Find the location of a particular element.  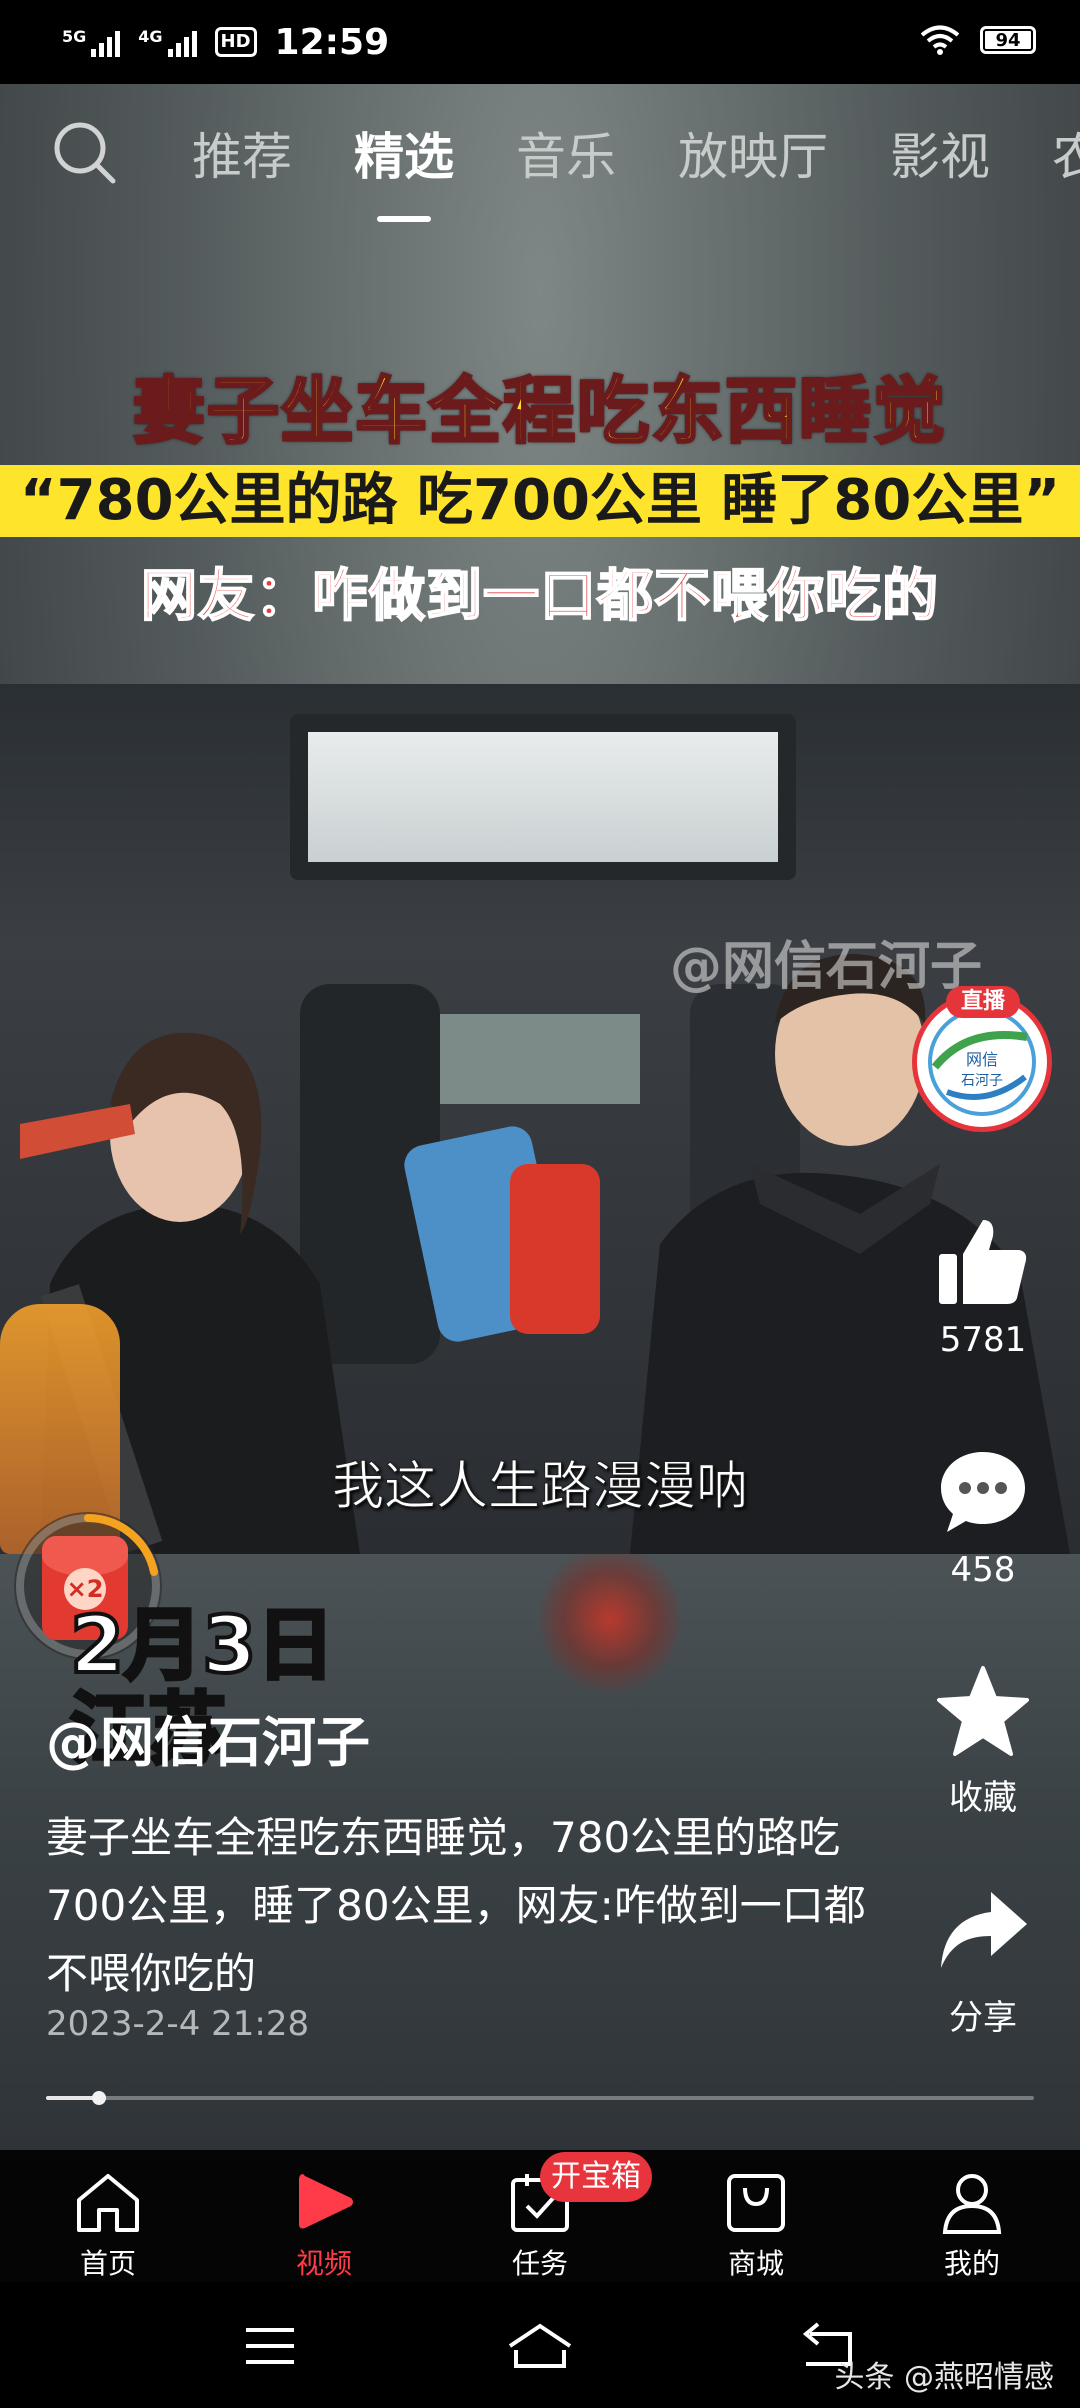

progress-fill is located at coordinates (73, 2098).